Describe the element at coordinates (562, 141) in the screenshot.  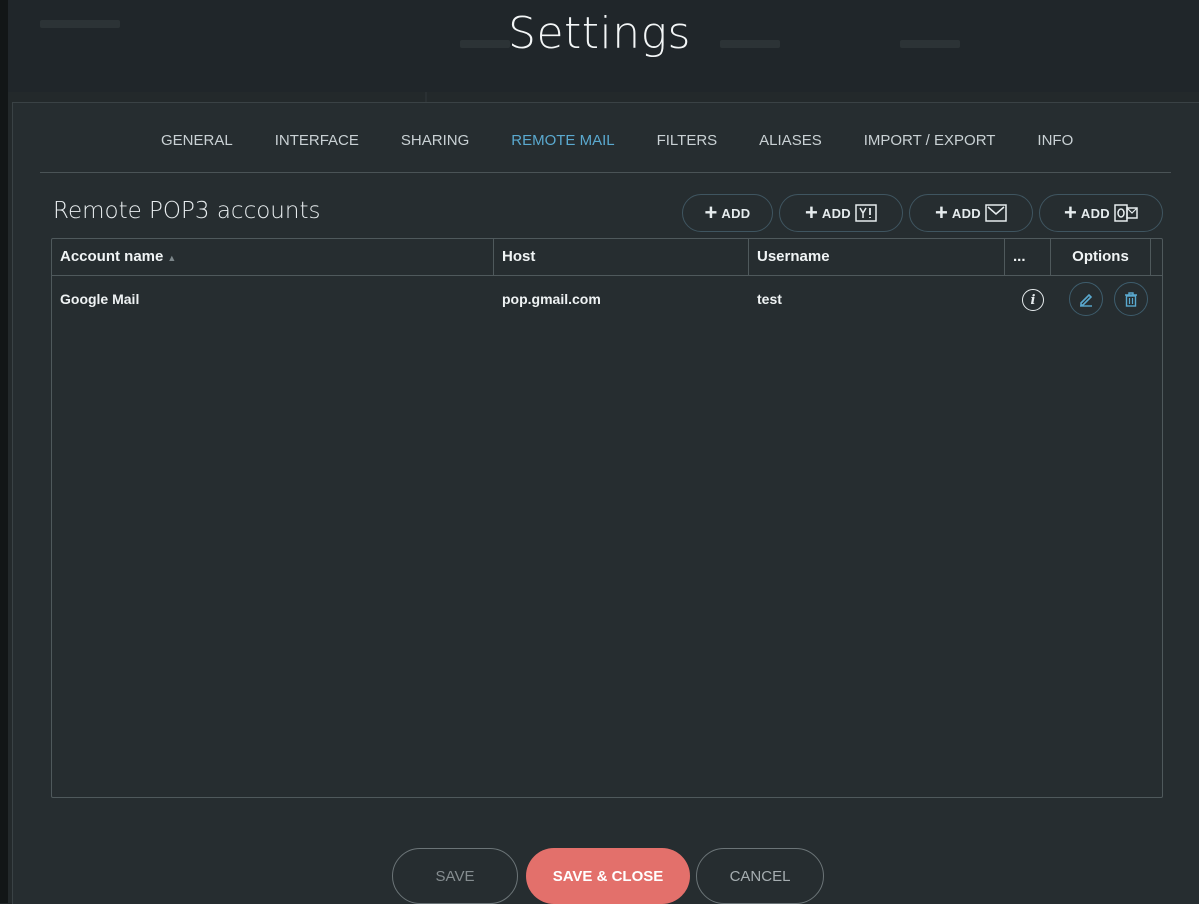
I see `tab-remote-mail: REMOTE MAIL` at that location.